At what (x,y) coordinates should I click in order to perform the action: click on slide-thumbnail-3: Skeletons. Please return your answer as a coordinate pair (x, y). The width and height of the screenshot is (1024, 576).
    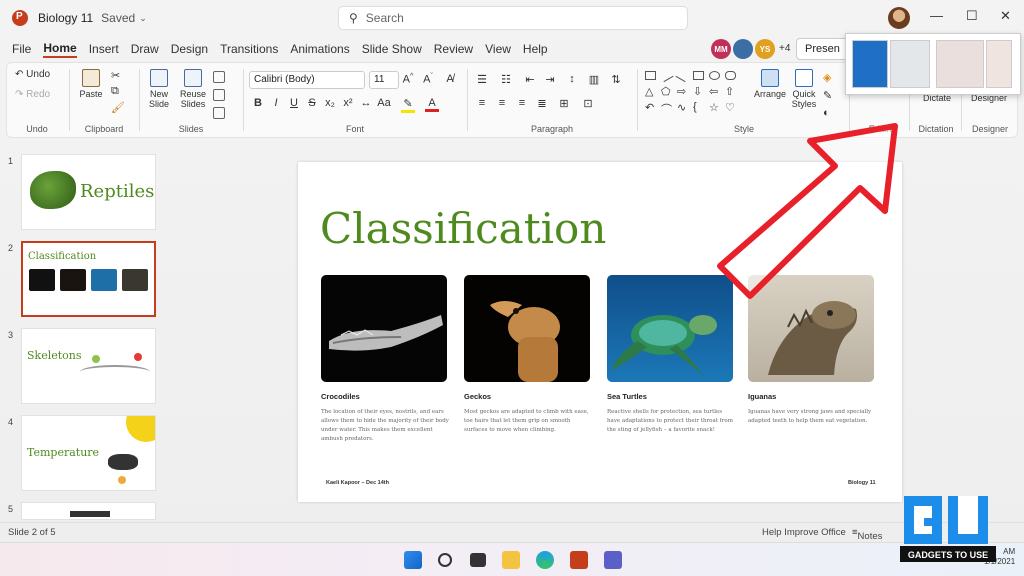
    Looking at the image, I should click on (88, 366).